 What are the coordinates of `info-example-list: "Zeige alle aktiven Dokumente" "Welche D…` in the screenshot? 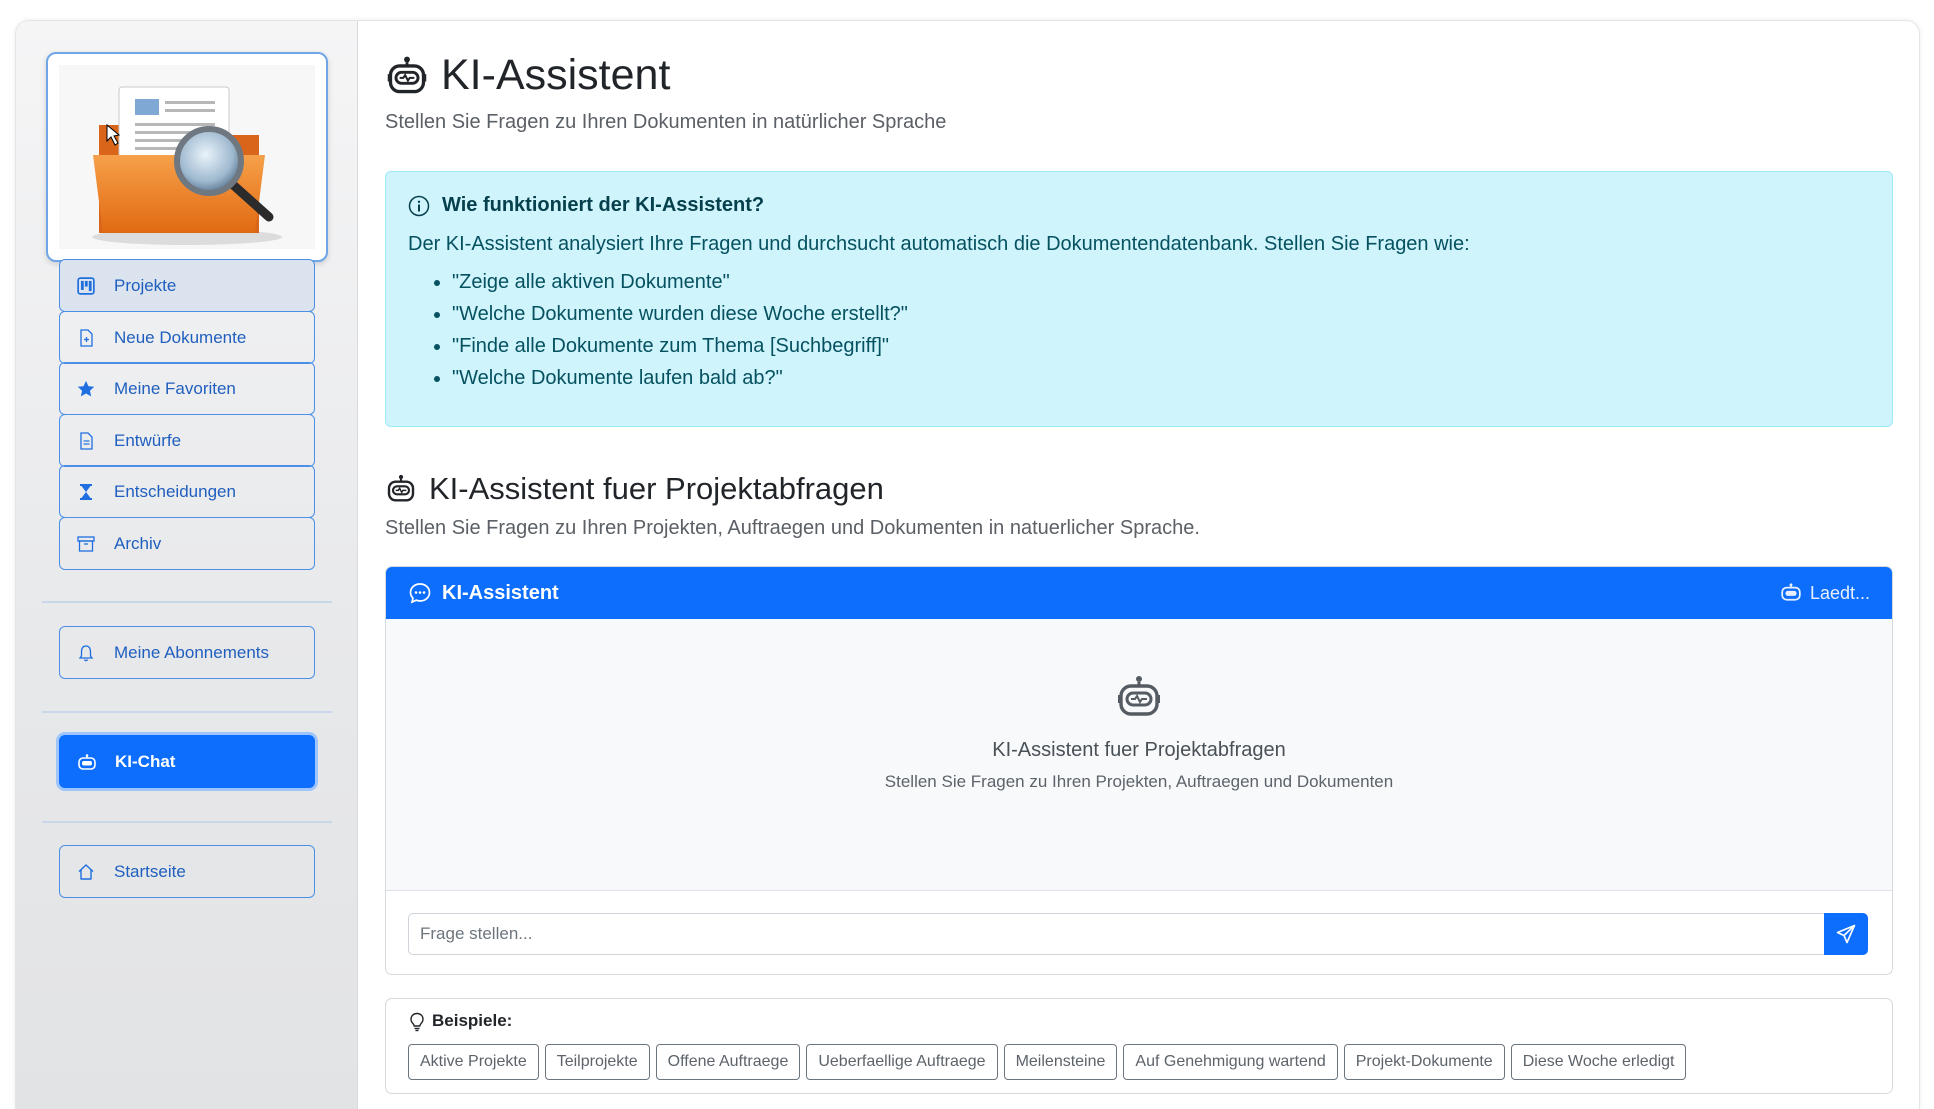 It's located at (1161, 330).